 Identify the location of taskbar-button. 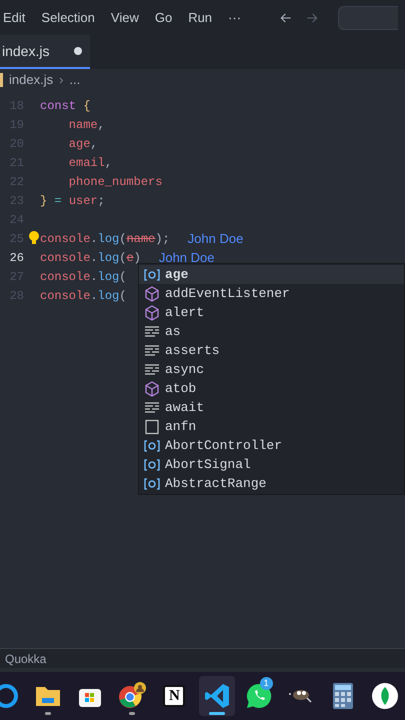
(216, 696).